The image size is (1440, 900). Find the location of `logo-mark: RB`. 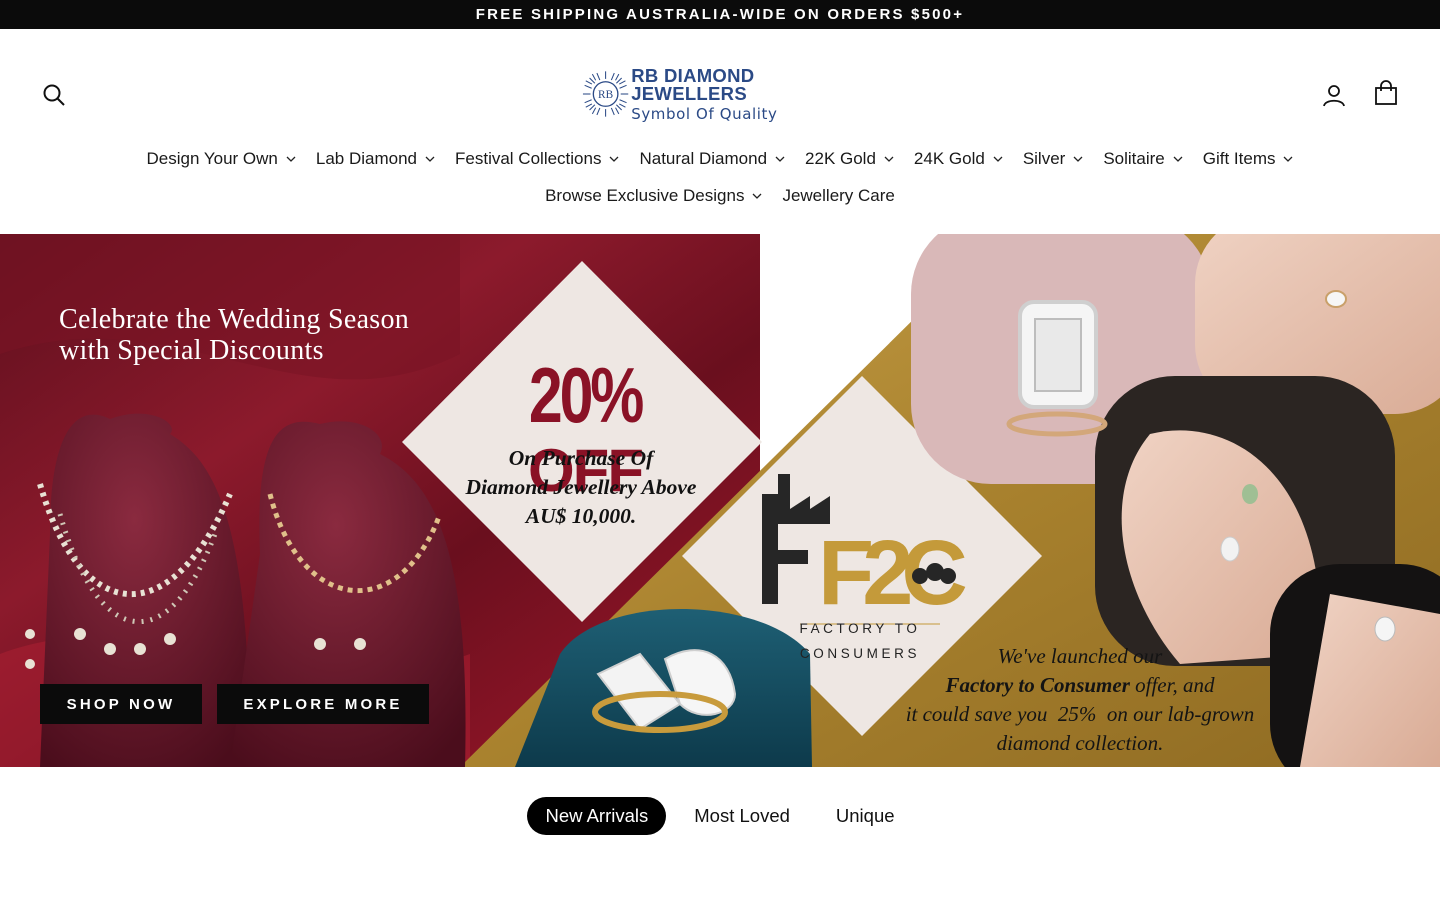

logo-mark: RB is located at coordinates (605, 94).